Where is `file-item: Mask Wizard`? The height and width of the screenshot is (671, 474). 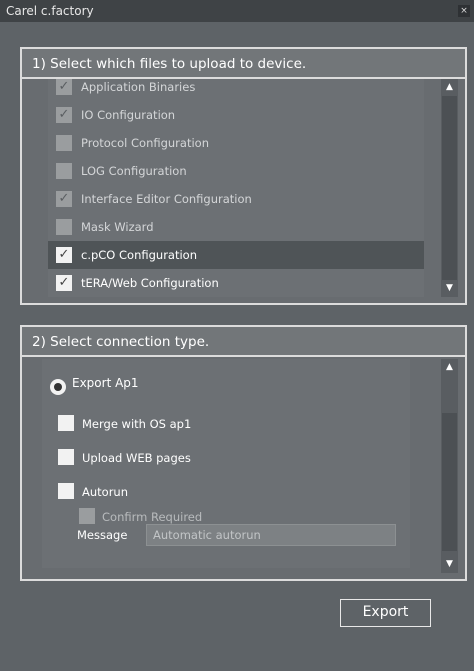
file-item: Mask Wizard is located at coordinates (236, 227).